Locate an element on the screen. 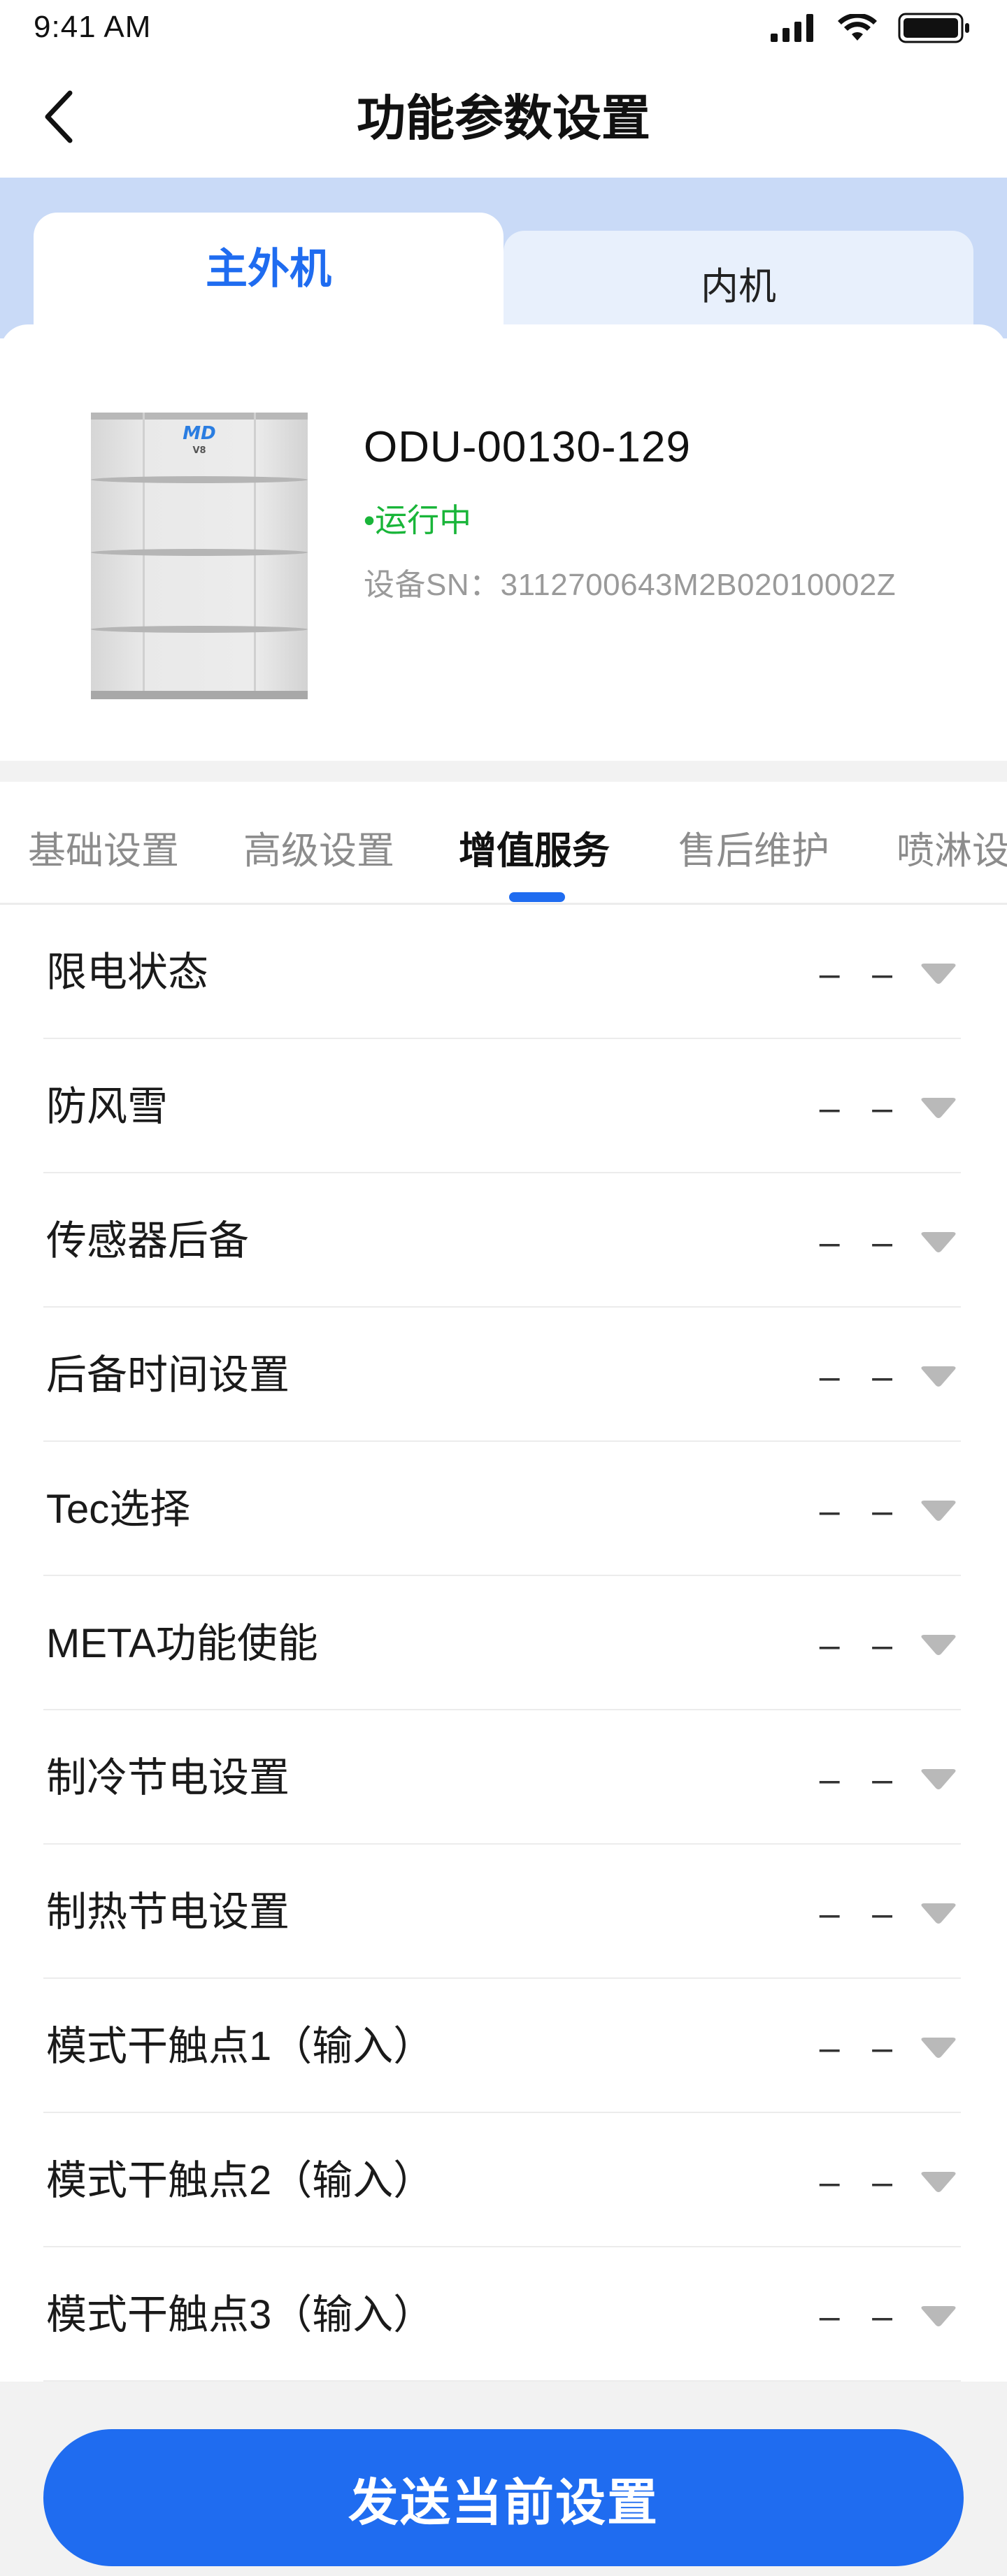 Image resolution: width=1007 pixels, height=2576 pixels. tab-indoor-unit: 内机 is located at coordinates (738, 284).